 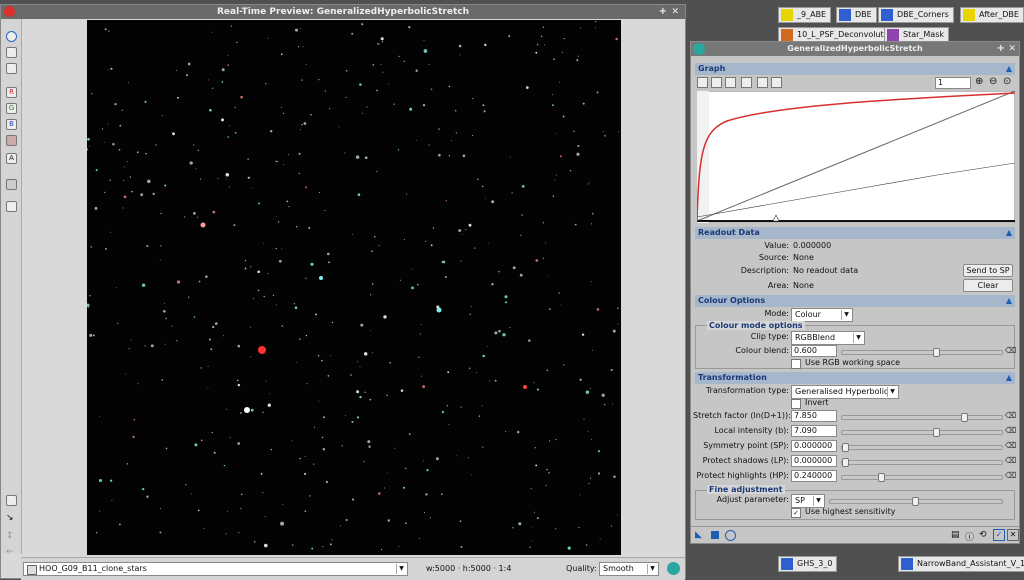 What do you see at coordinates (822, 315) in the screenshot?
I see `mode-select: Colour ▼` at bounding box center [822, 315].